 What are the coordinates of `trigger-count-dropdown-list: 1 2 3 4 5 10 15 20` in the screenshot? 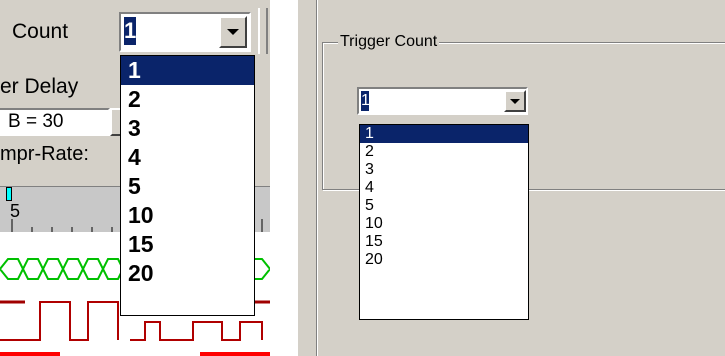 It's located at (444, 222).